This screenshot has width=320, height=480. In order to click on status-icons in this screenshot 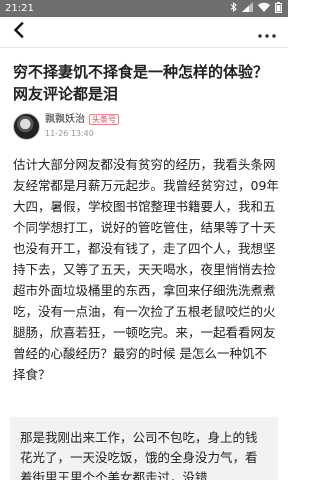, I will do `click(256, 8)`.